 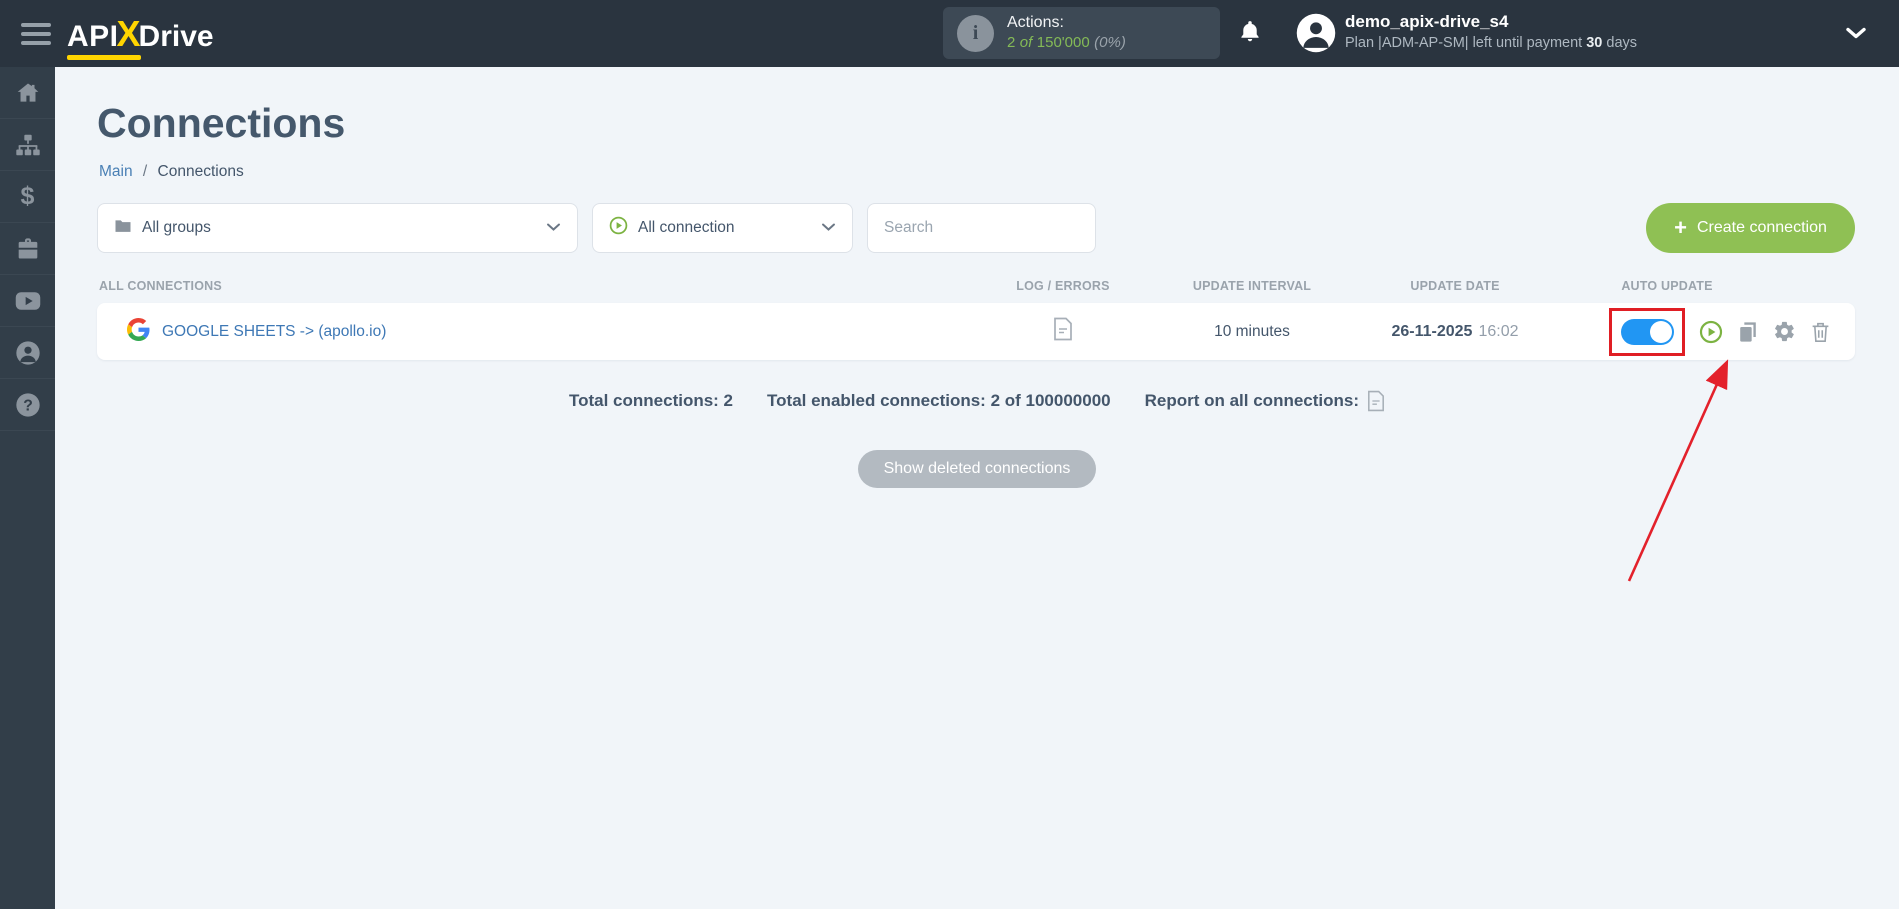 I want to click on run-connection-icon, so click(x=1711, y=332).